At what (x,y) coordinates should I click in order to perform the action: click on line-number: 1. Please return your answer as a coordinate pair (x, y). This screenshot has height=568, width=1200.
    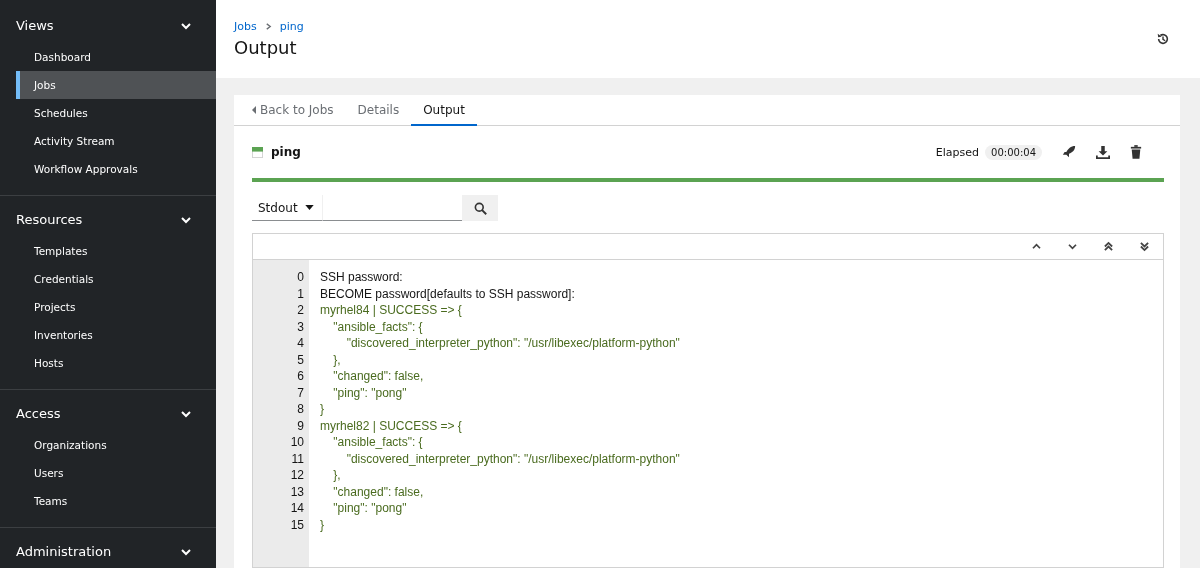
    Looking at the image, I should click on (300, 293).